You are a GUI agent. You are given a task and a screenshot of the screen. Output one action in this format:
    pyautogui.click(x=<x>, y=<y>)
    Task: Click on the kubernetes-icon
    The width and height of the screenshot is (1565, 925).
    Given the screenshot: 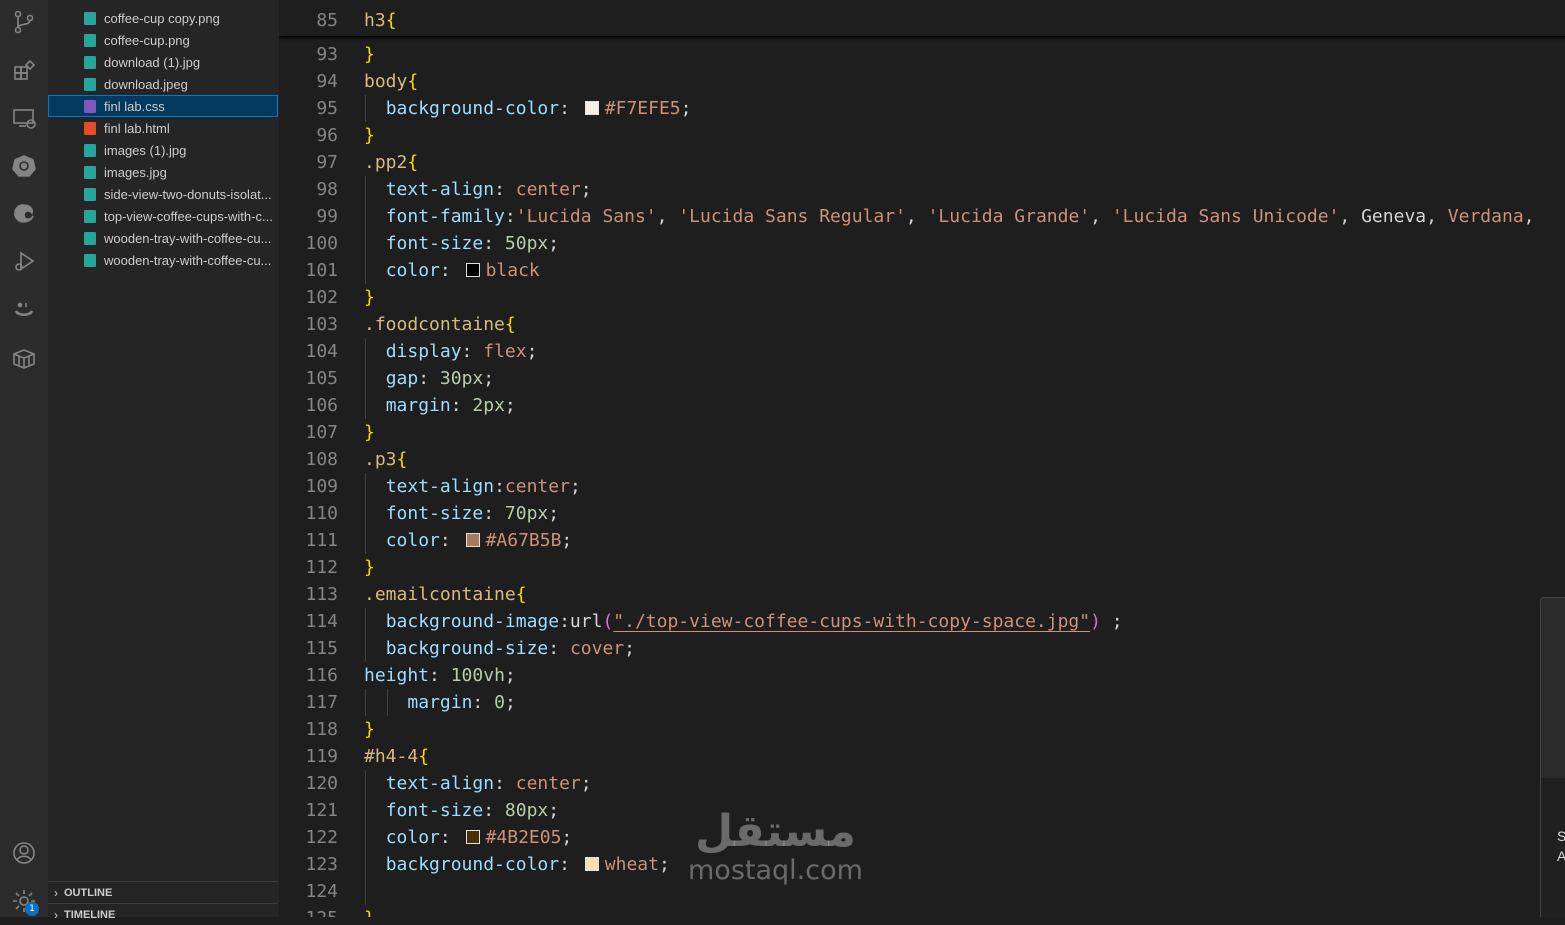 What is the action you would take?
    pyautogui.click(x=24, y=166)
    